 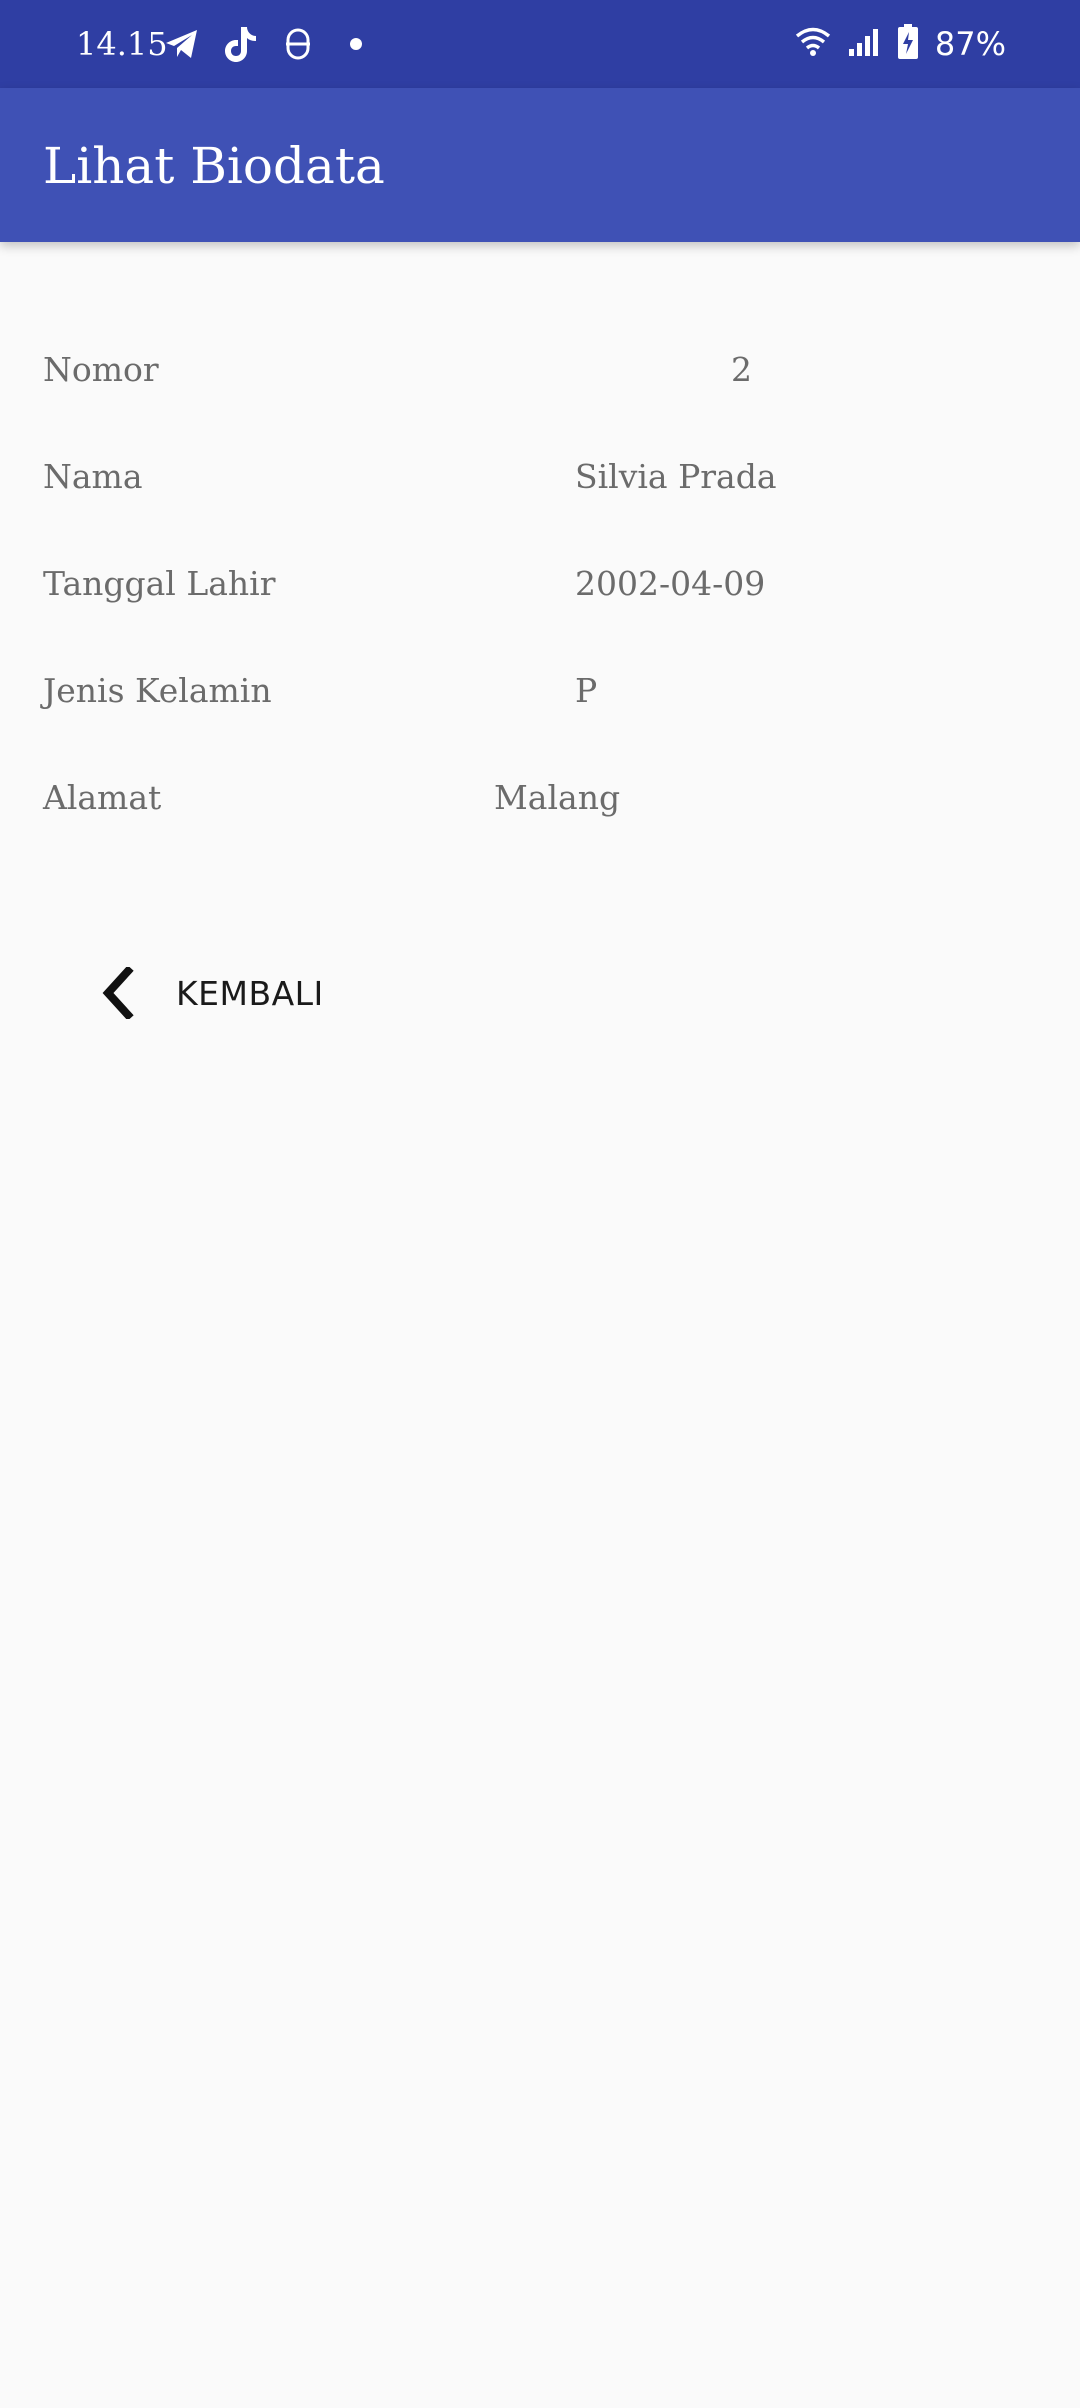 I want to click on label-jenis-kelamin: Jenis Kelamin, so click(x=157, y=690).